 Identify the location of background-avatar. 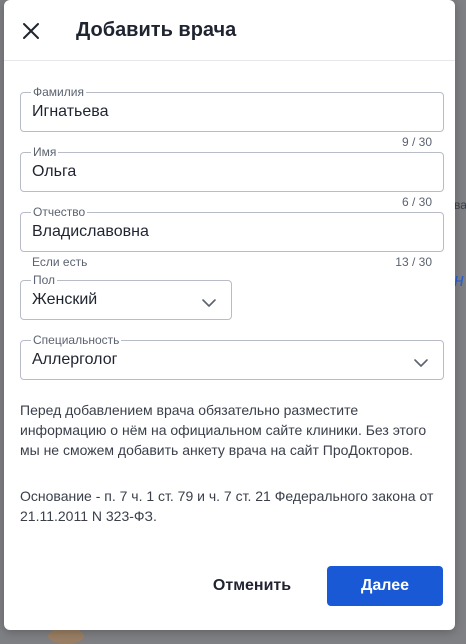
(66, 636).